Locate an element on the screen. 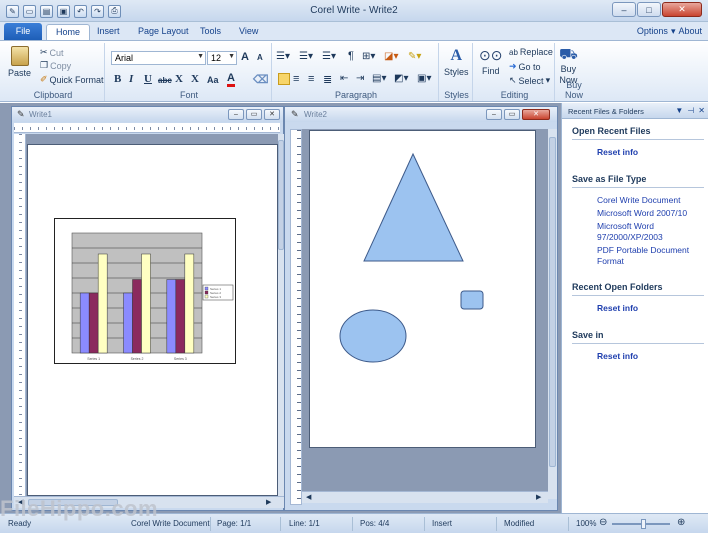 The image size is (708, 533). chevron-down-icon: ▾ is located at coordinates (548, 80).